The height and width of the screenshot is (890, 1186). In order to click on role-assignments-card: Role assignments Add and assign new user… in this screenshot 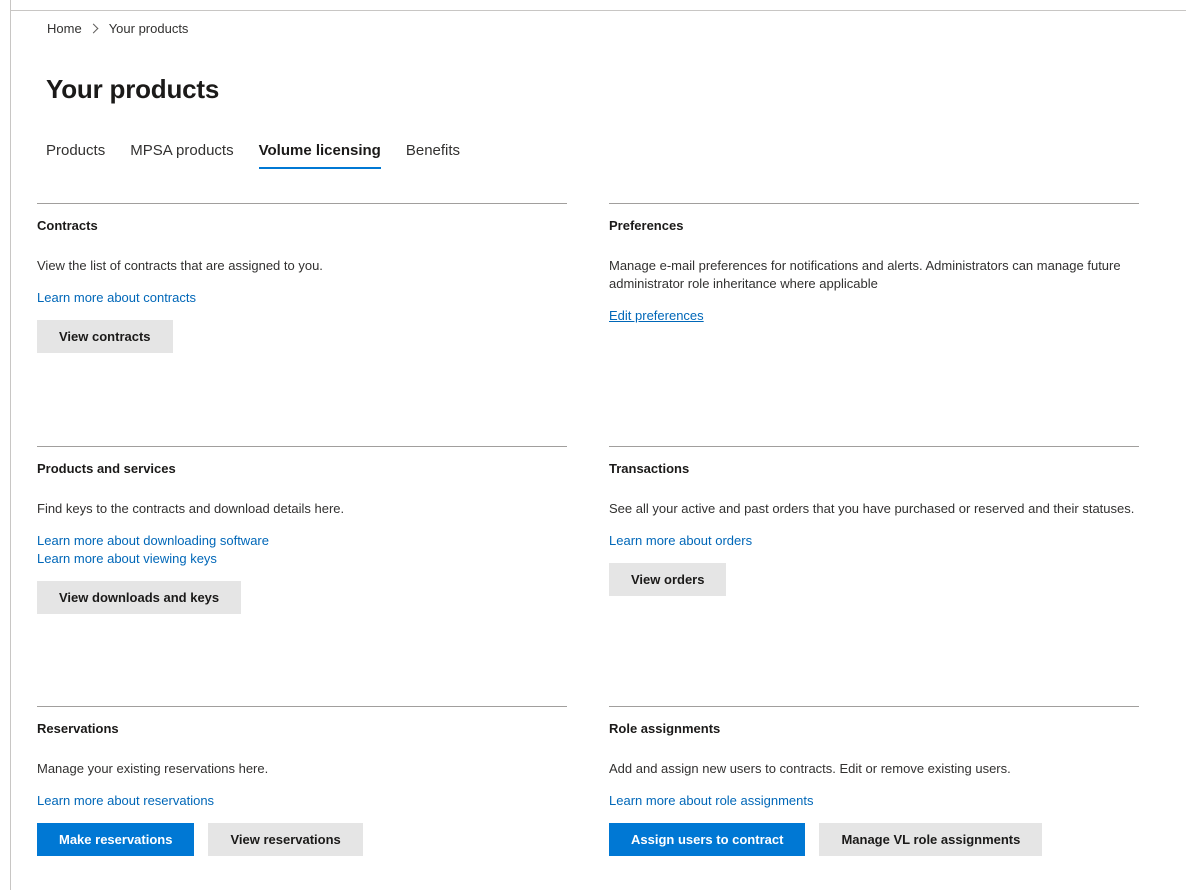, I will do `click(874, 781)`.